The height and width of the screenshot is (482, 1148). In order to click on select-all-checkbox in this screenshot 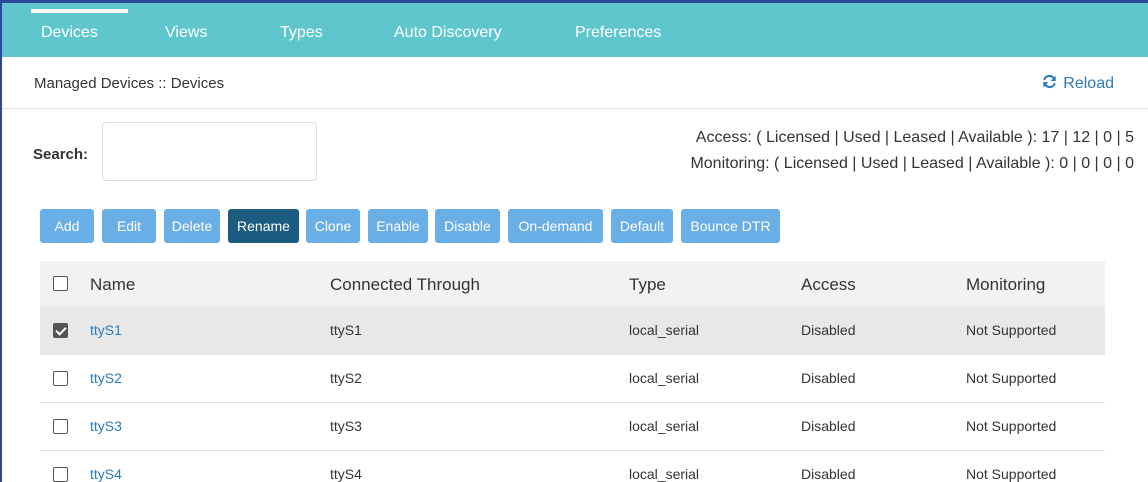, I will do `click(60, 283)`.